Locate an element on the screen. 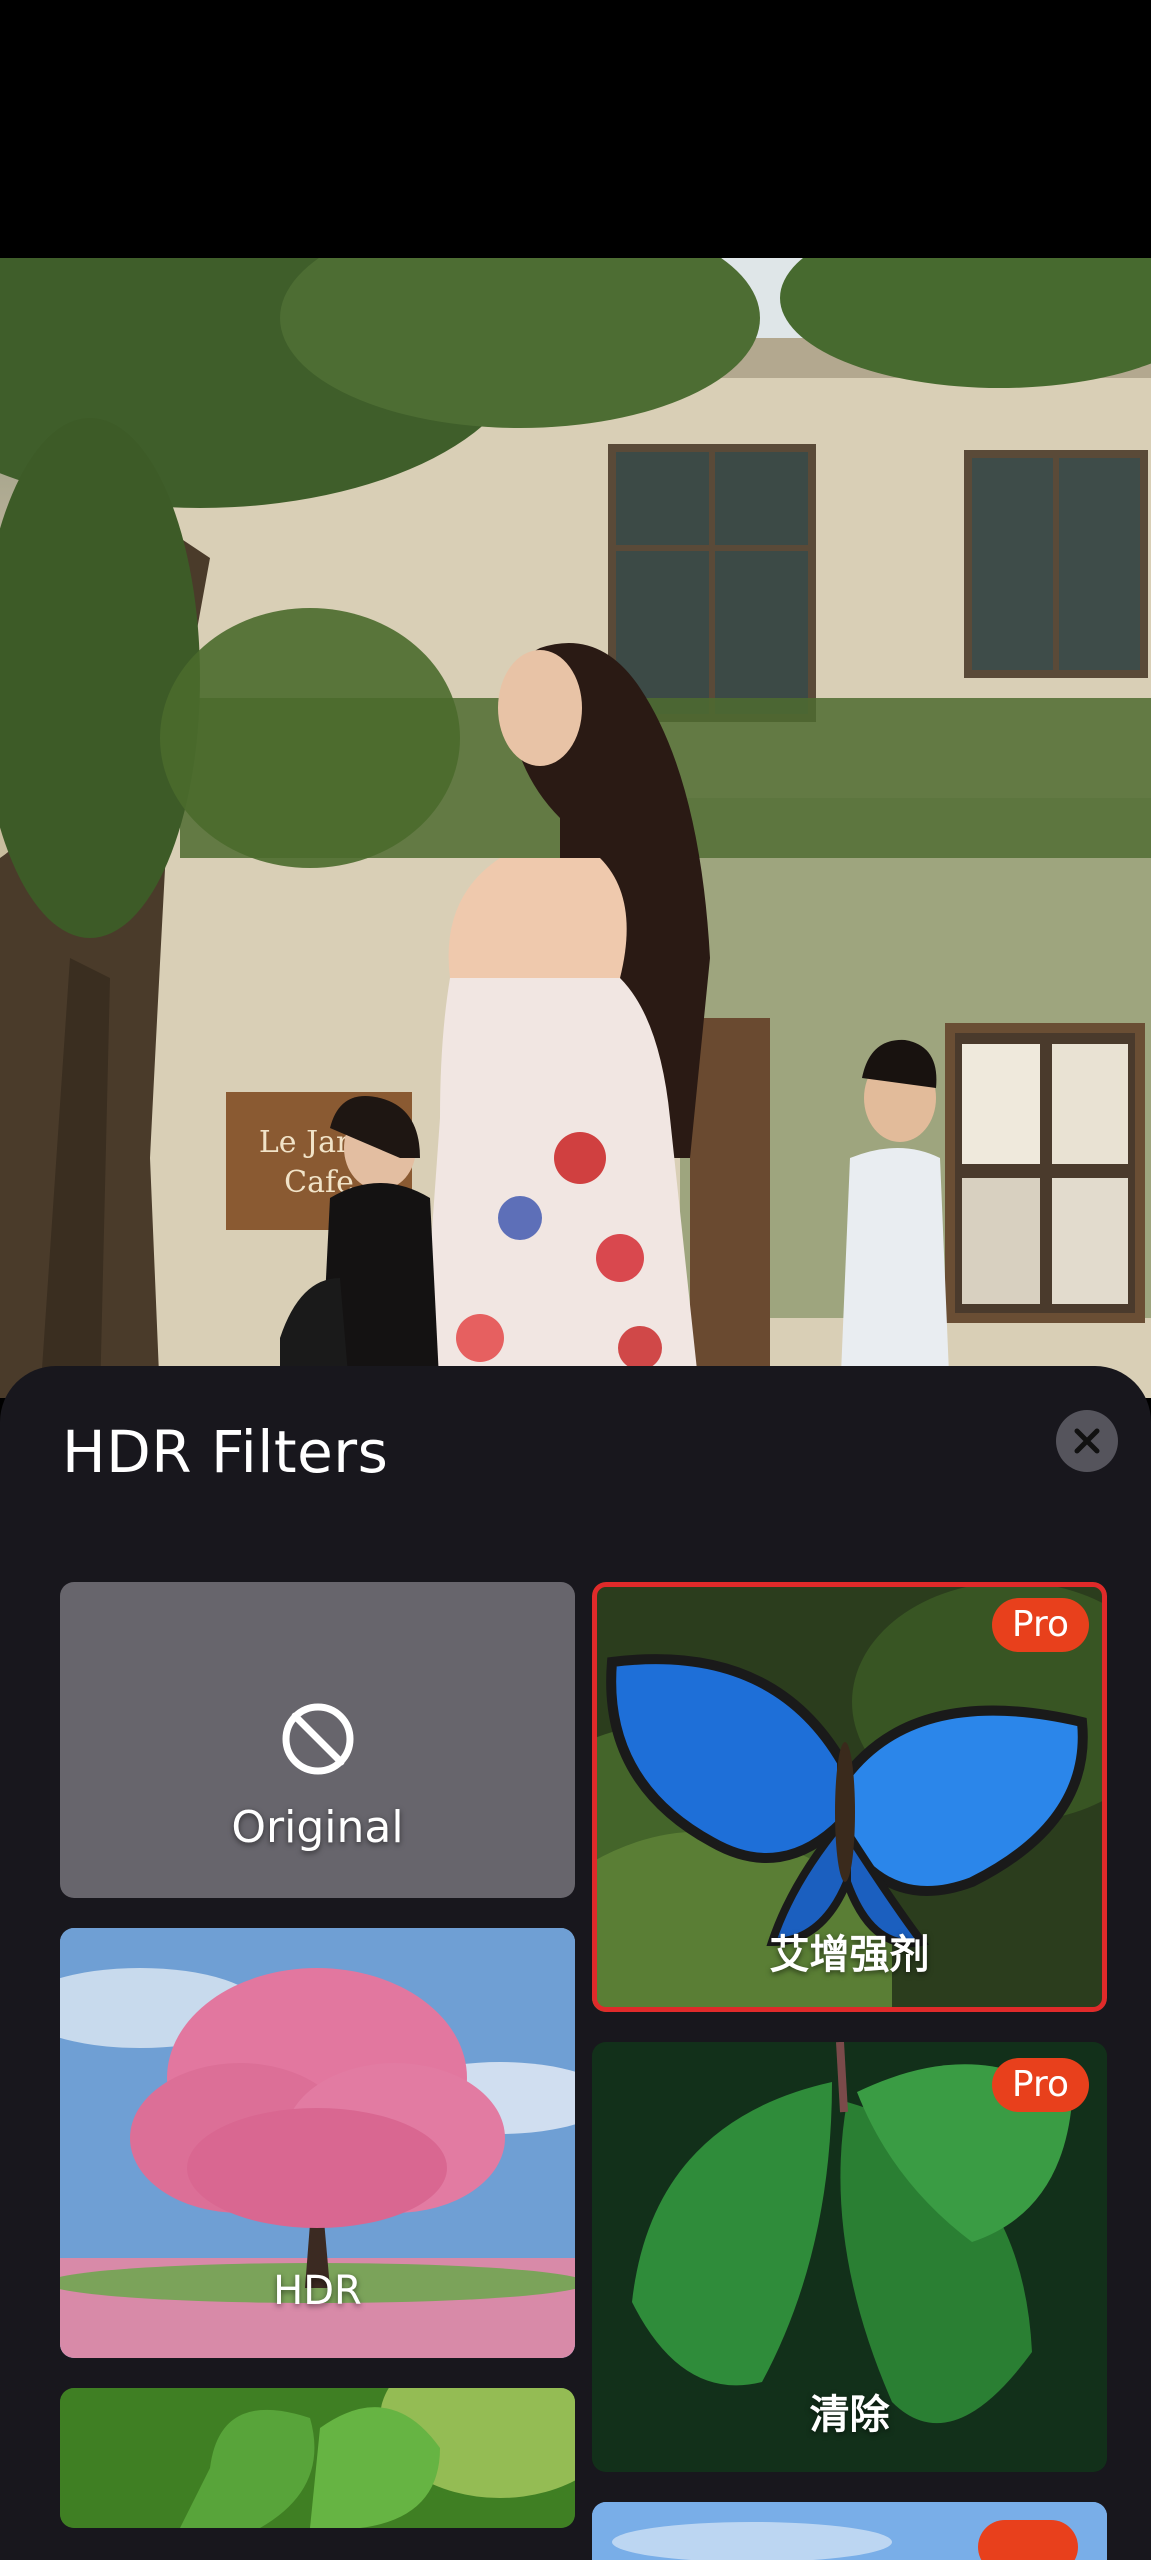 The width and height of the screenshot is (1151, 2560). filter-card-clover is located at coordinates (317, 2458).